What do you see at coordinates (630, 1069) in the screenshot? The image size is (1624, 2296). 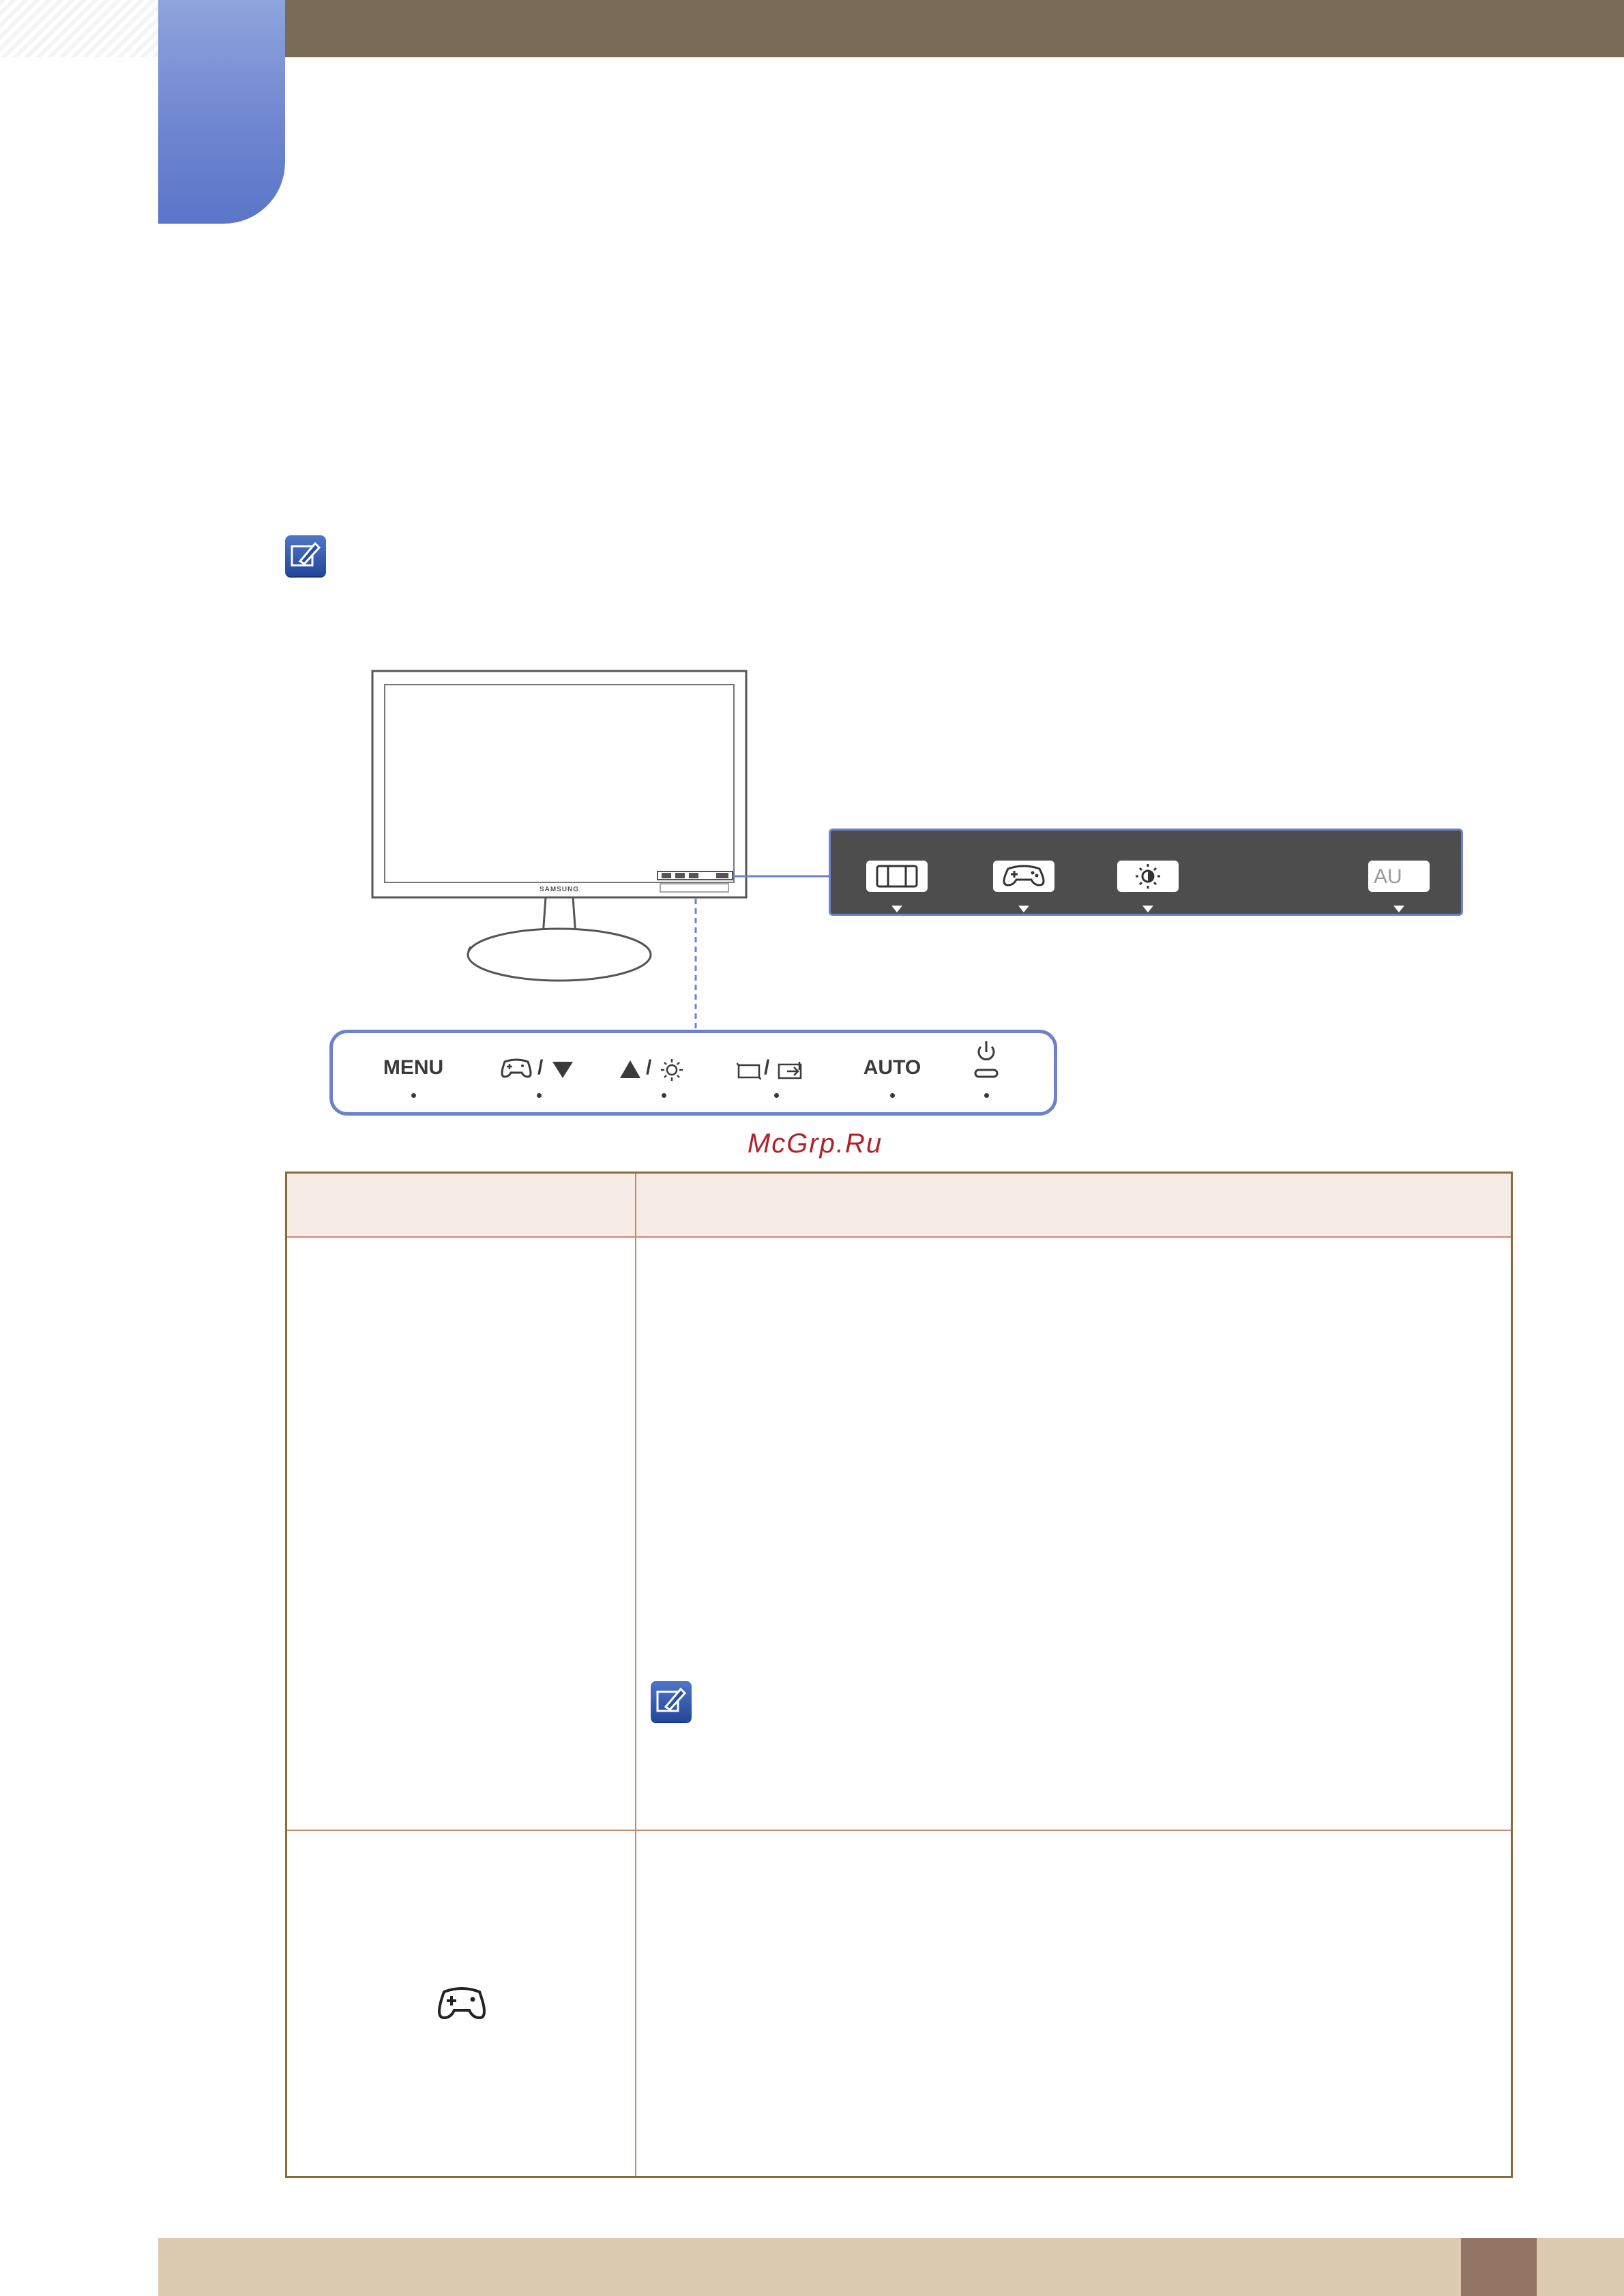 I see `up-triangle-icon` at bounding box center [630, 1069].